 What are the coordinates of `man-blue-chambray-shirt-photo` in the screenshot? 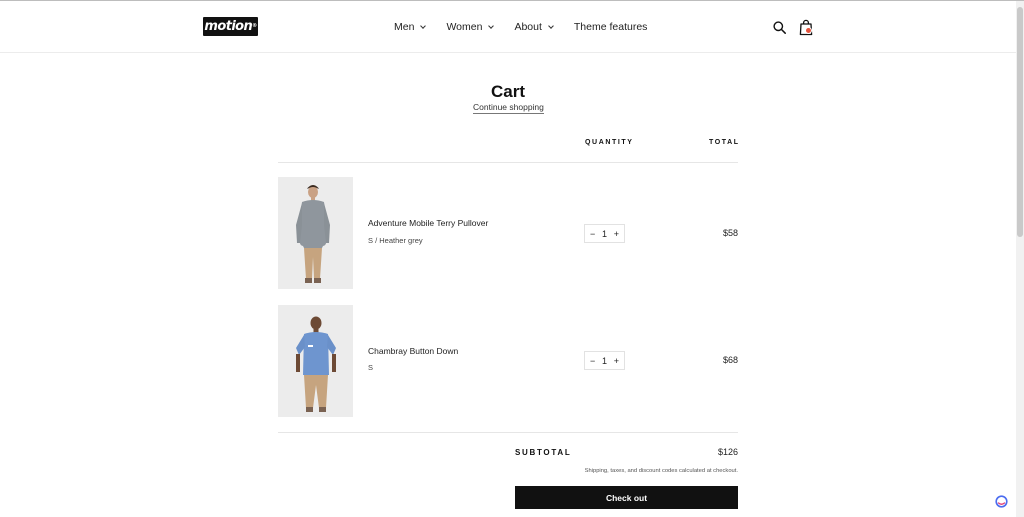 It's located at (315, 361).